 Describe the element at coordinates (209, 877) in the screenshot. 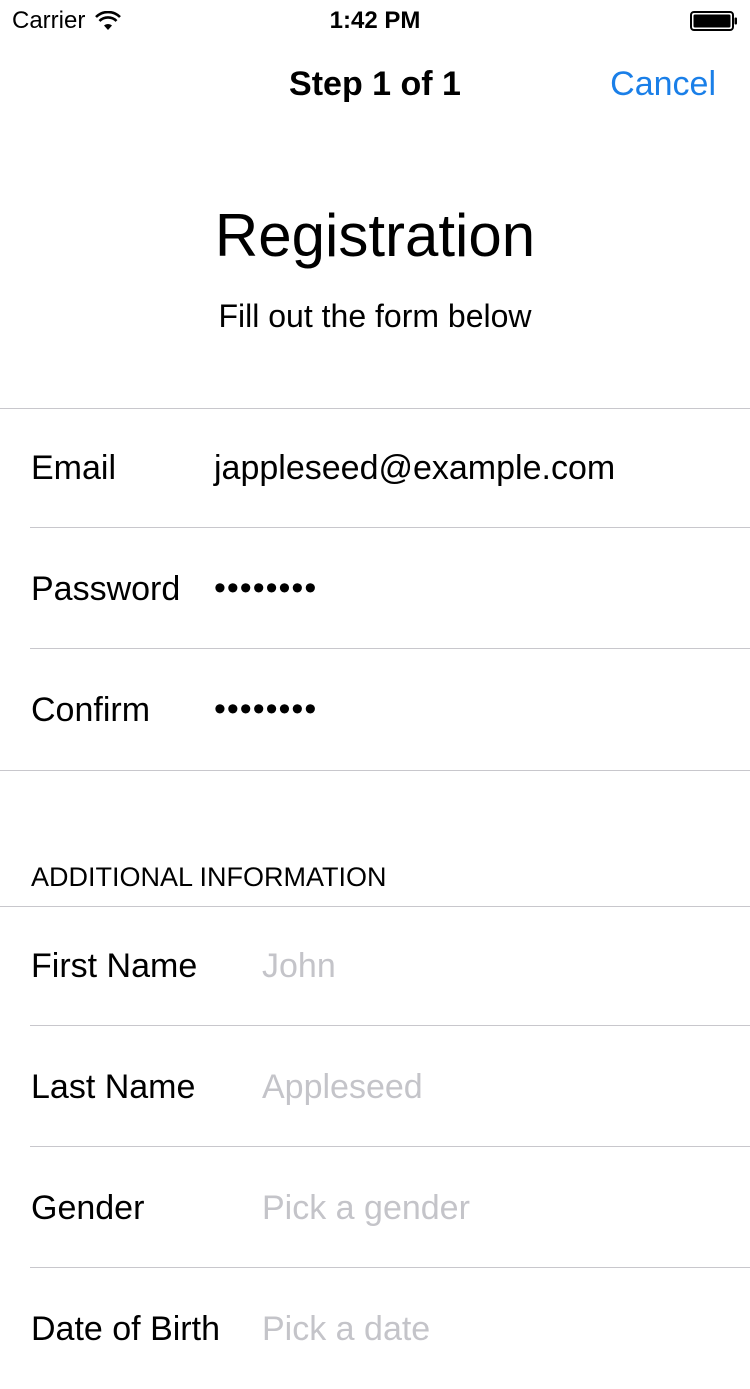

I see `section-header-additional-information: ADDITIONAL INFORMATION` at that location.